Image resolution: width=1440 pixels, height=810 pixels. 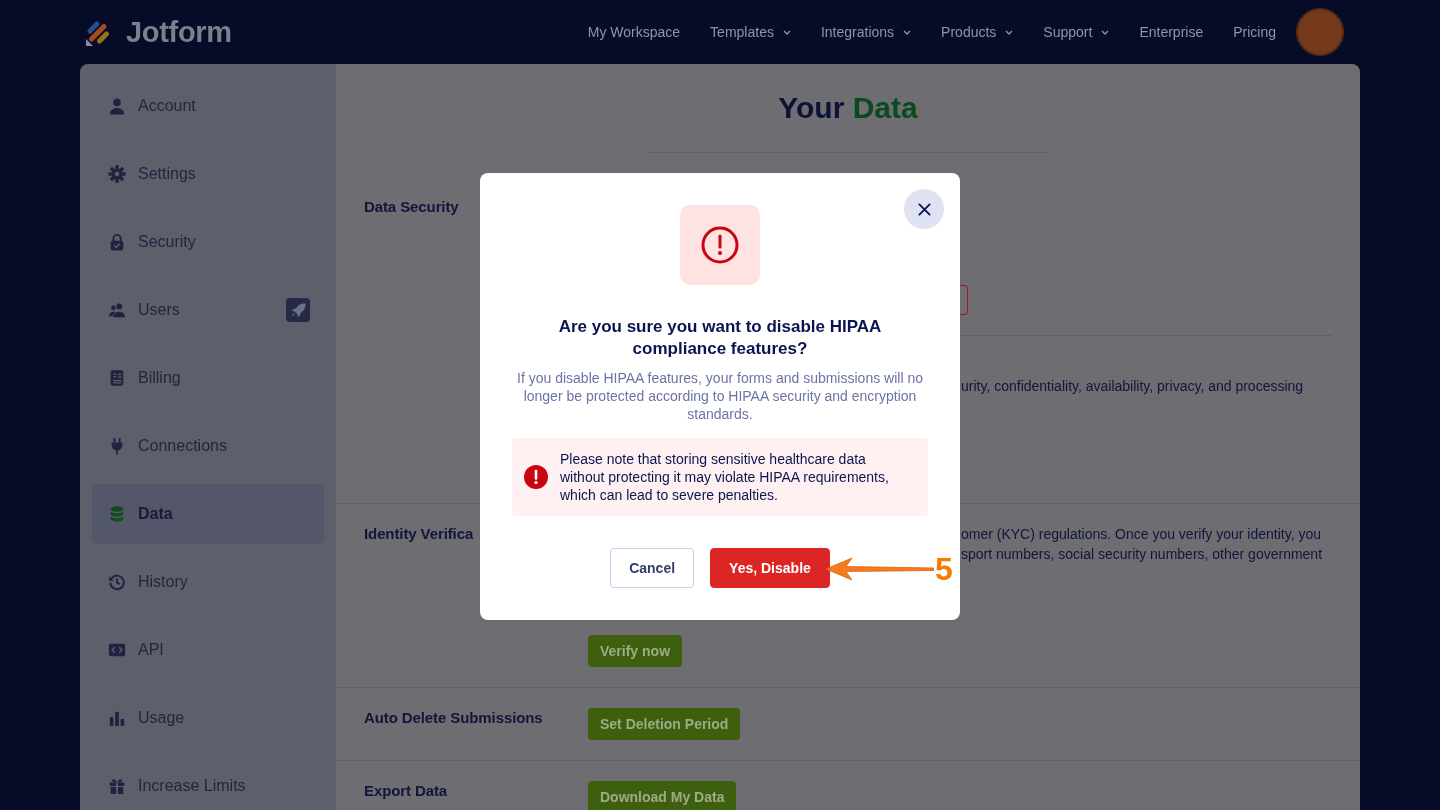 I want to click on nav-link: Products, so click(x=977, y=32).